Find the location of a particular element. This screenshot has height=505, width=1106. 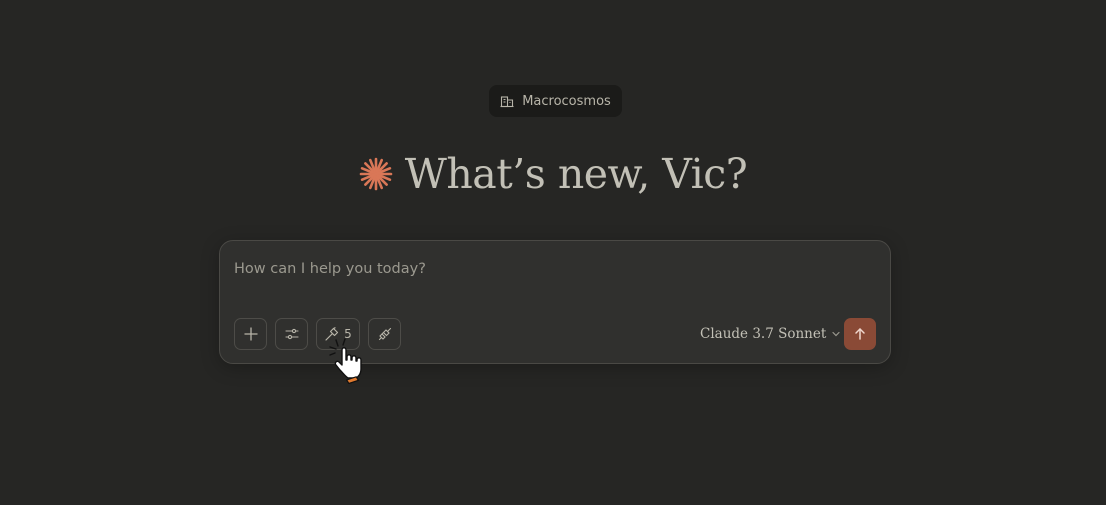

add-content-button is located at coordinates (250, 334).